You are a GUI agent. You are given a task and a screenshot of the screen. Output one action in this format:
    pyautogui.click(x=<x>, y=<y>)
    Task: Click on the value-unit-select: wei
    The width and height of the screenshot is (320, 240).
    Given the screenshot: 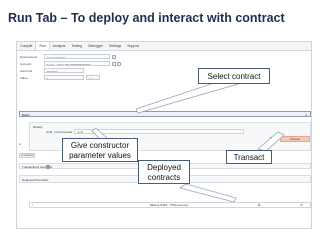 What is the action you would take?
    pyautogui.click(x=93, y=78)
    